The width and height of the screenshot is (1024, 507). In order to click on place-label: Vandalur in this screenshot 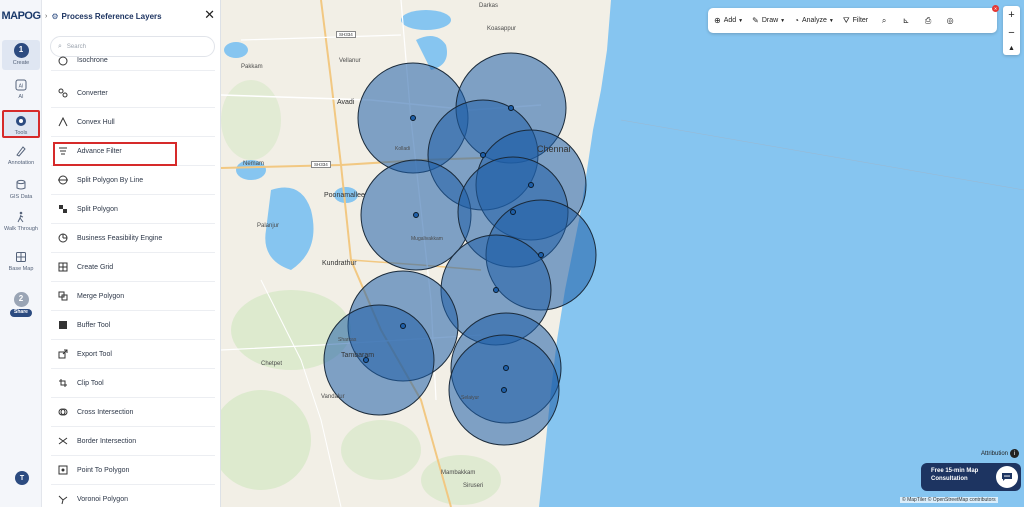, I will do `click(333, 397)`.